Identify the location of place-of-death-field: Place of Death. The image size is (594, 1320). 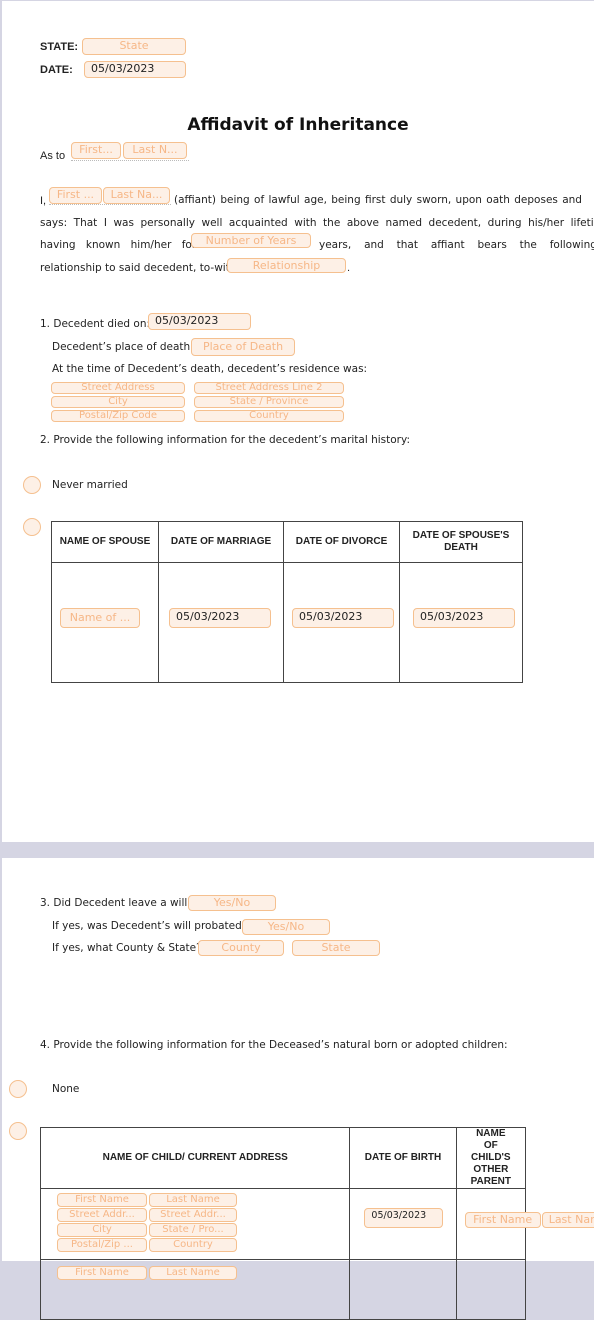
(243, 347).